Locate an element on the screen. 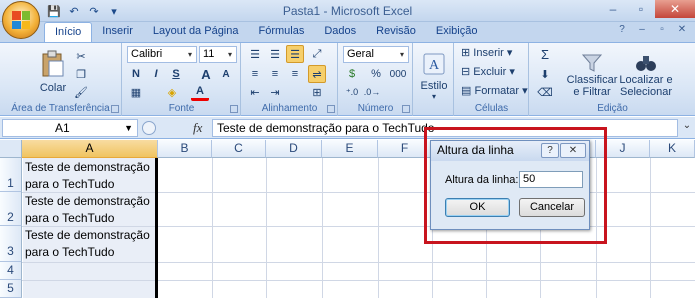 This screenshot has height=298, width=695. format-cells-label: Formatar is located at coordinates (497, 91).